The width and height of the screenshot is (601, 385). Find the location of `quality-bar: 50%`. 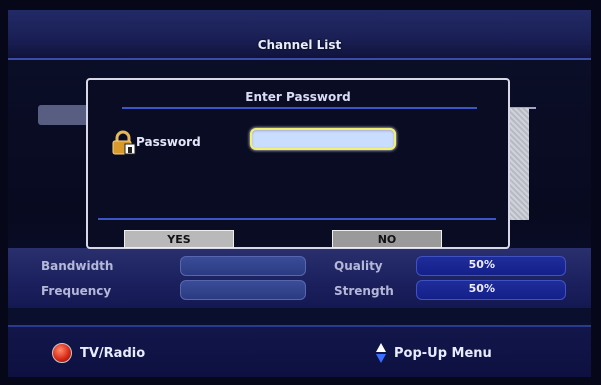

quality-bar: 50% is located at coordinates (491, 266).